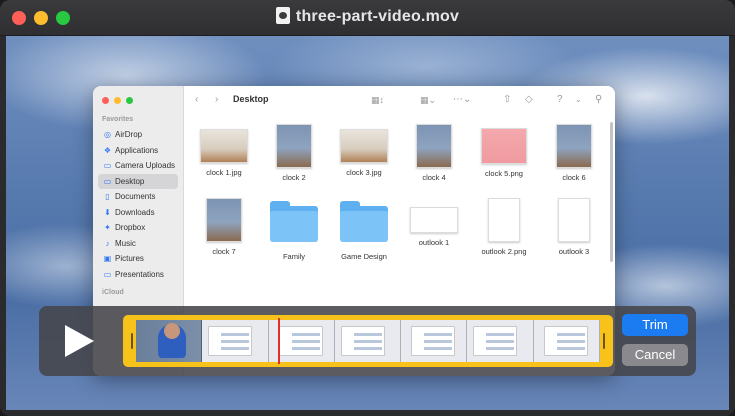  I want to click on applications-icon: ❖, so click(107, 150).